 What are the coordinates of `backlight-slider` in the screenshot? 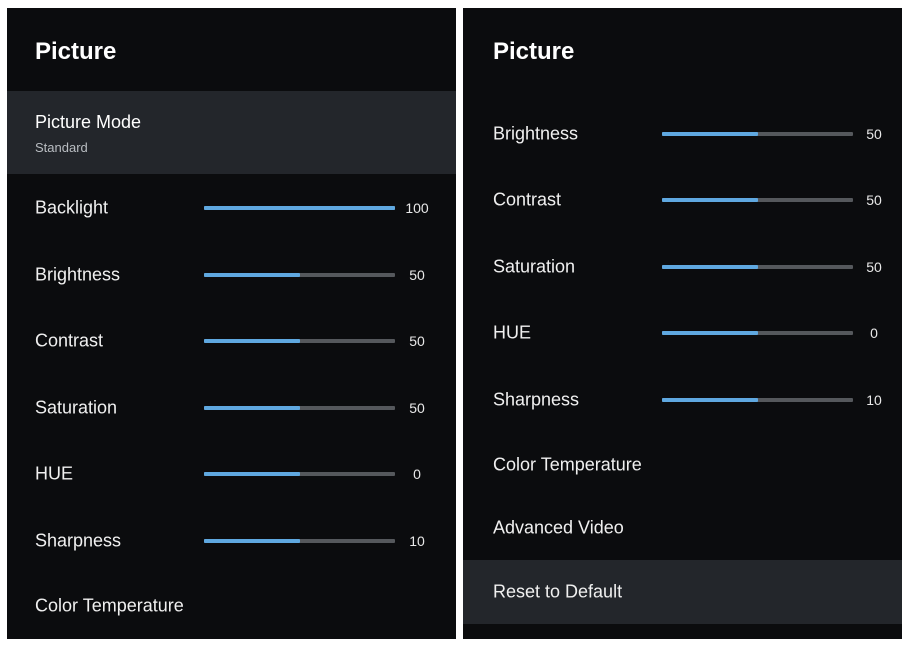 It's located at (299, 208).